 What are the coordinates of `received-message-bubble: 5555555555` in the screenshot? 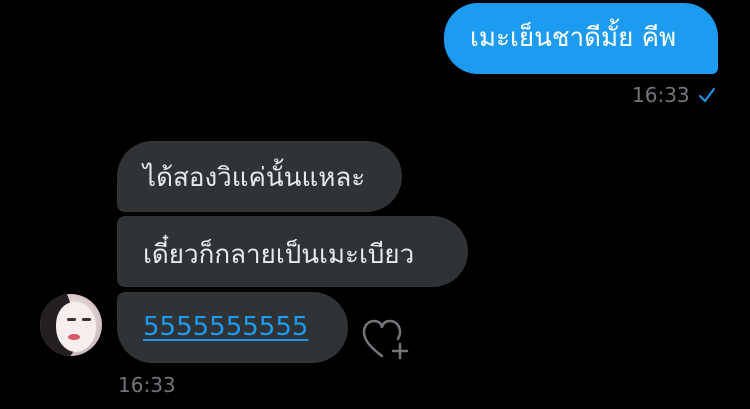 It's located at (232, 327).